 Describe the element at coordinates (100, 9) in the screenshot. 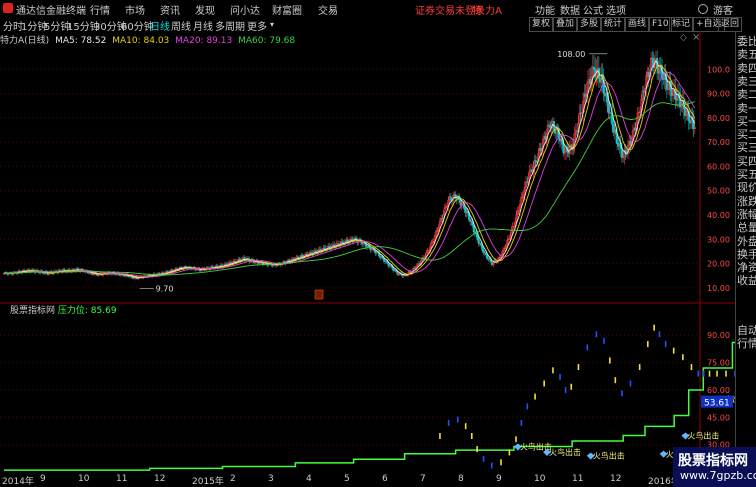

I see `menu-item-market: 行情` at that location.